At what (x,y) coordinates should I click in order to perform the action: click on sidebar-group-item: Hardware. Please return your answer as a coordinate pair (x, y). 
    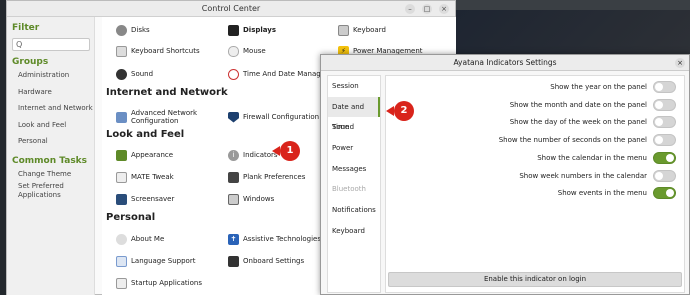
    Looking at the image, I should click on (56, 92).